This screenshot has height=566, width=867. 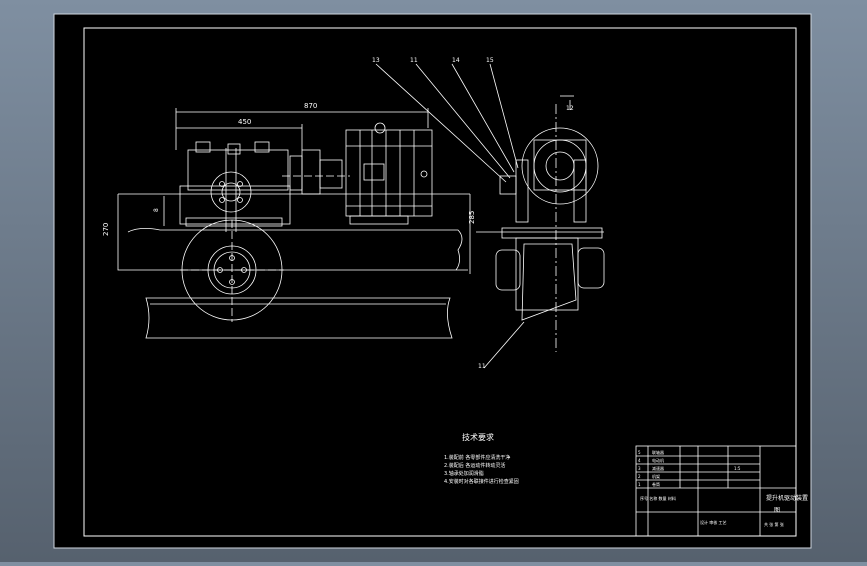 What do you see at coordinates (472, 217) in the screenshot?
I see `dim-label-285: 285` at bounding box center [472, 217].